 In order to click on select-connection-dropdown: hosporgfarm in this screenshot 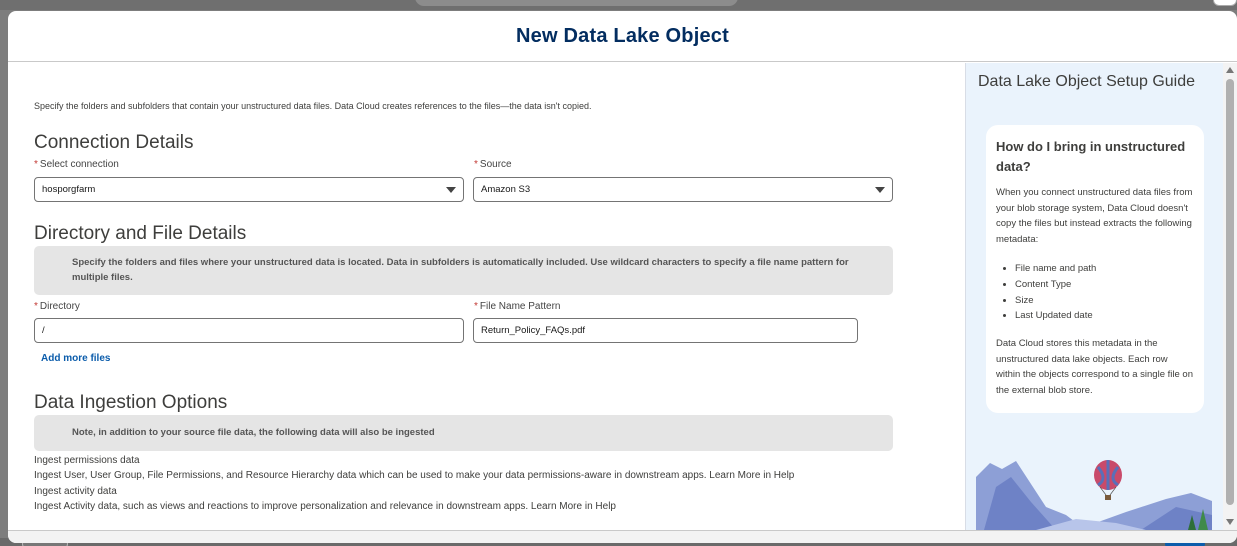, I will do `click(249, 189)`.